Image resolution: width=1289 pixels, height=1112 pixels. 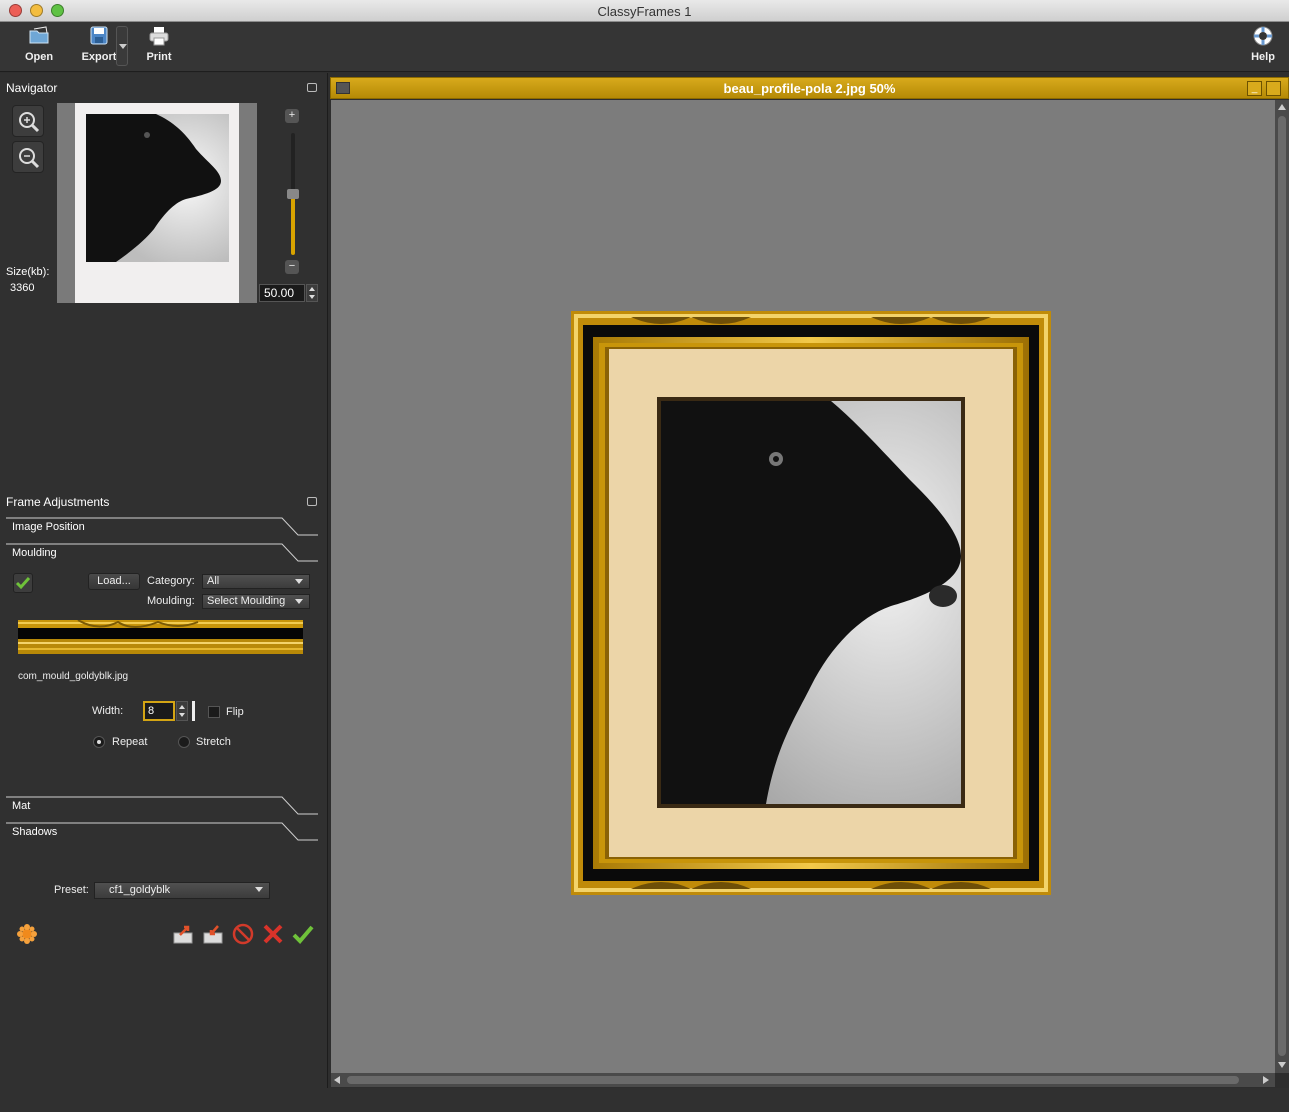 I want to click on zoom-value-stepper, so click(x=312, y=293).